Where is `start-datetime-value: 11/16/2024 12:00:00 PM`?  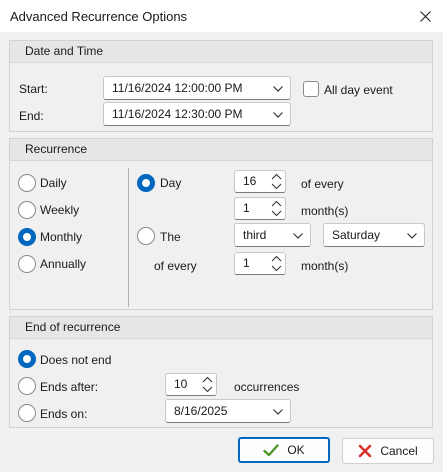 start-datetime-value: 11/16/2024 12:00:00 PM is located at coordinates (177, 88).